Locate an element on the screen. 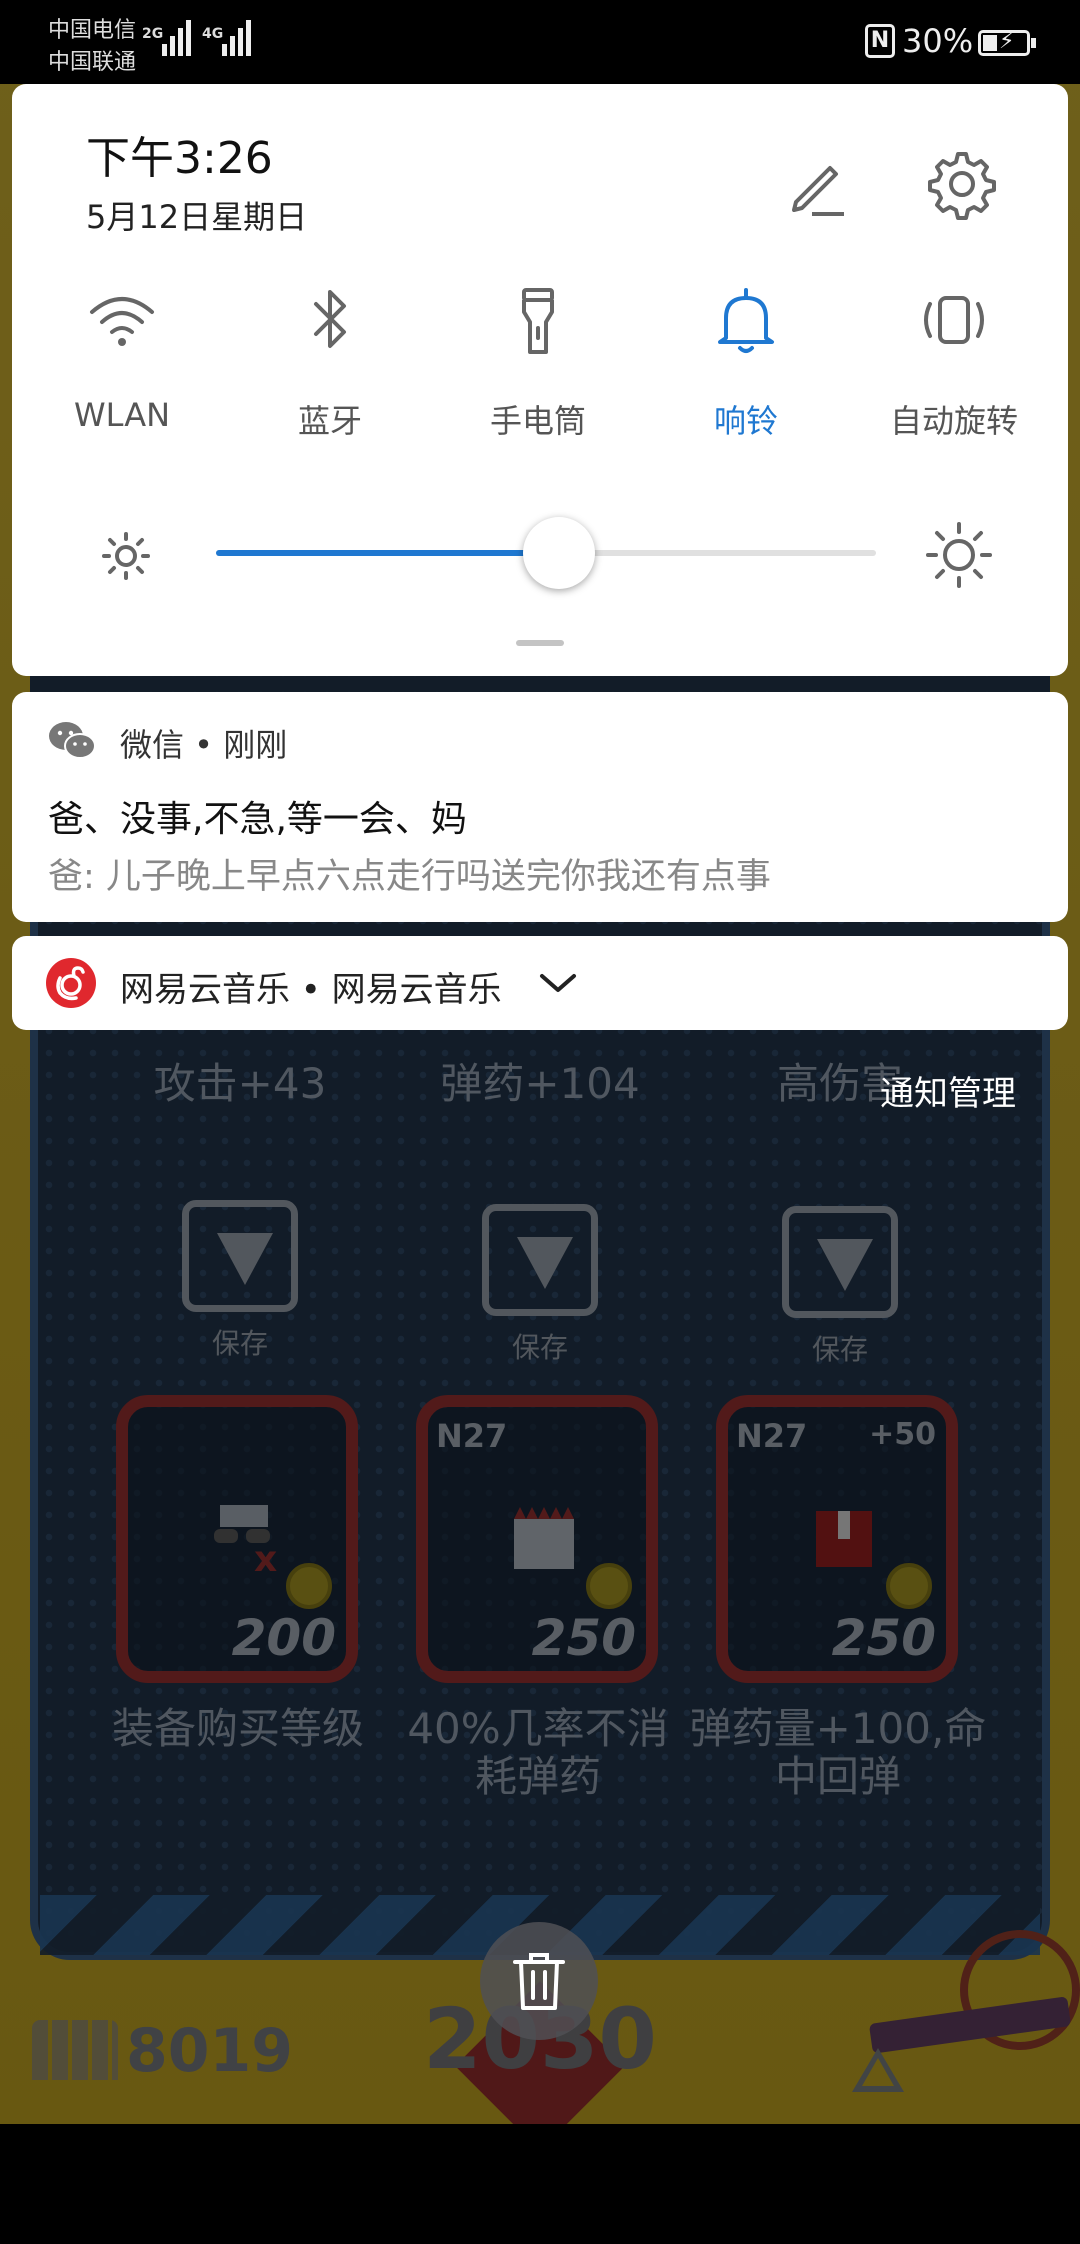 This screenshot has width=1080, height=2244. battery-icon: ⚡ is located at coordinates (1007, 42).